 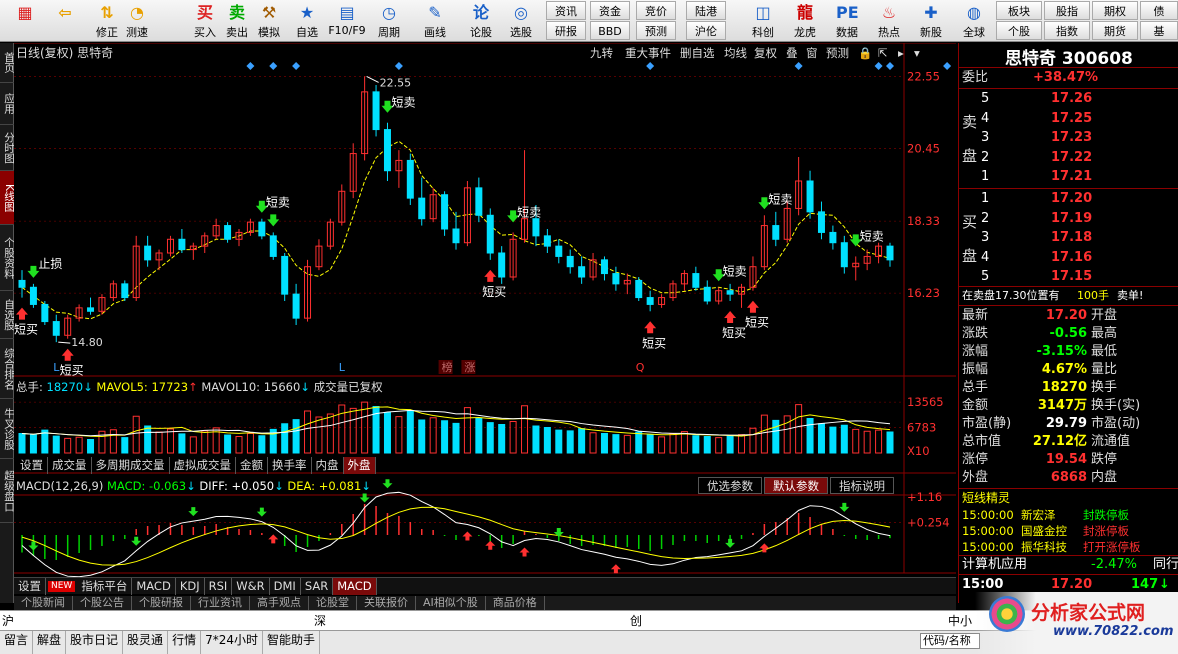 What do you see at coordinates (386, 603) in the screenshot?
I see `news-tab-6: 关联报价` at bounding box center [386, 603].